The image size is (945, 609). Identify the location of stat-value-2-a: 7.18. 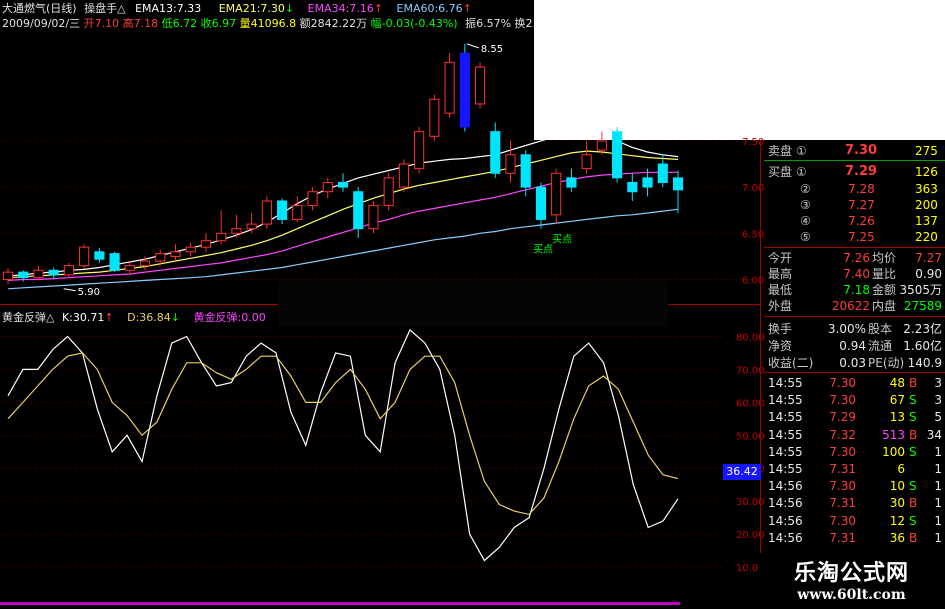
(856, 290).